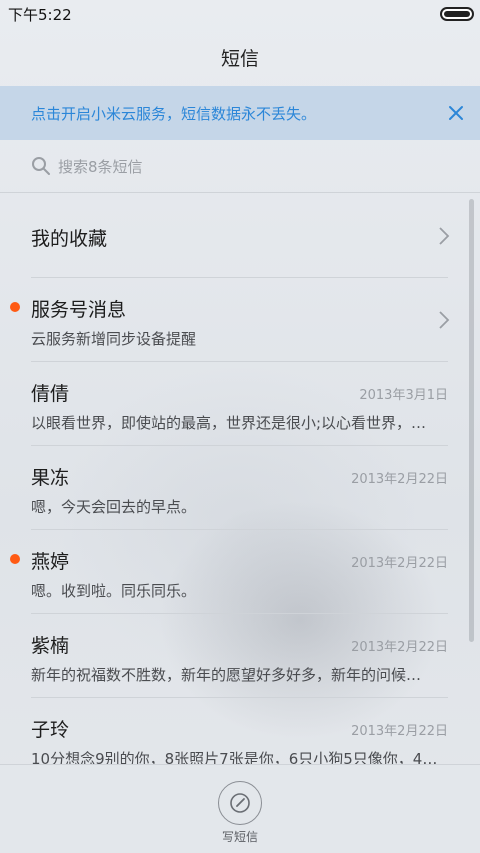 Image resolution: width=480 pixels, height=853 pixels. I want to click on compose-button, so click(240, 803).